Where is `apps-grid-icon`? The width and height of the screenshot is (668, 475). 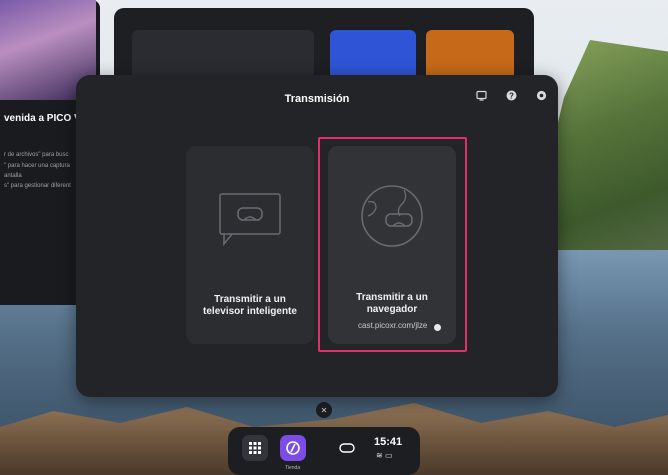 apps-grid-icon is located at coordinates (255, 448).